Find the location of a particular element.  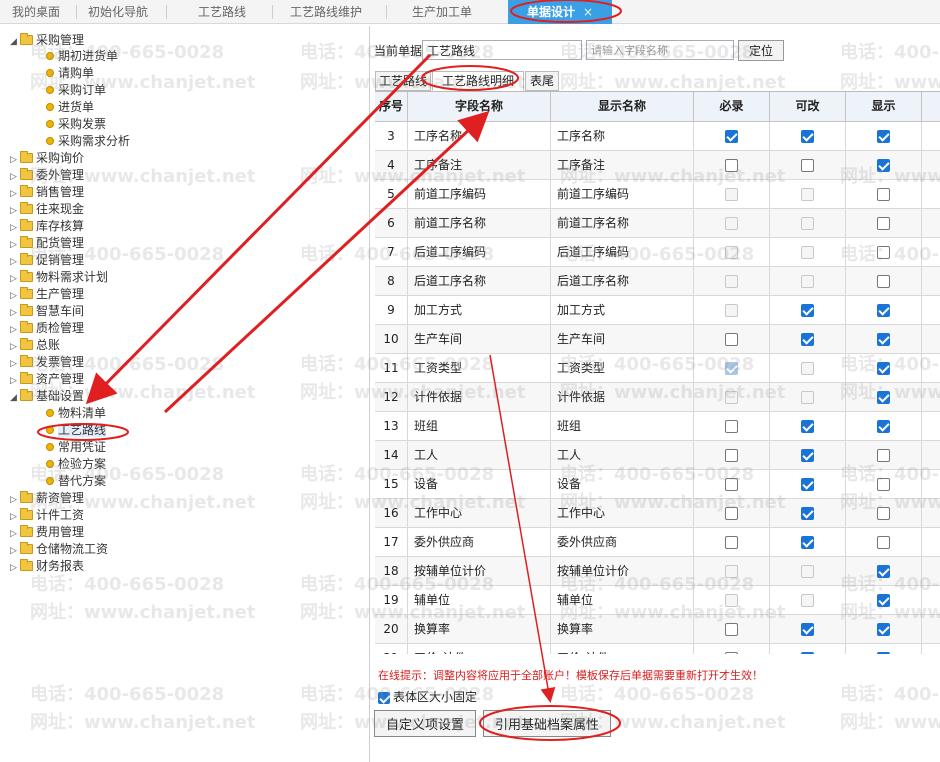

tree-leaf: 请购单 is located at coordinates (70, 73).